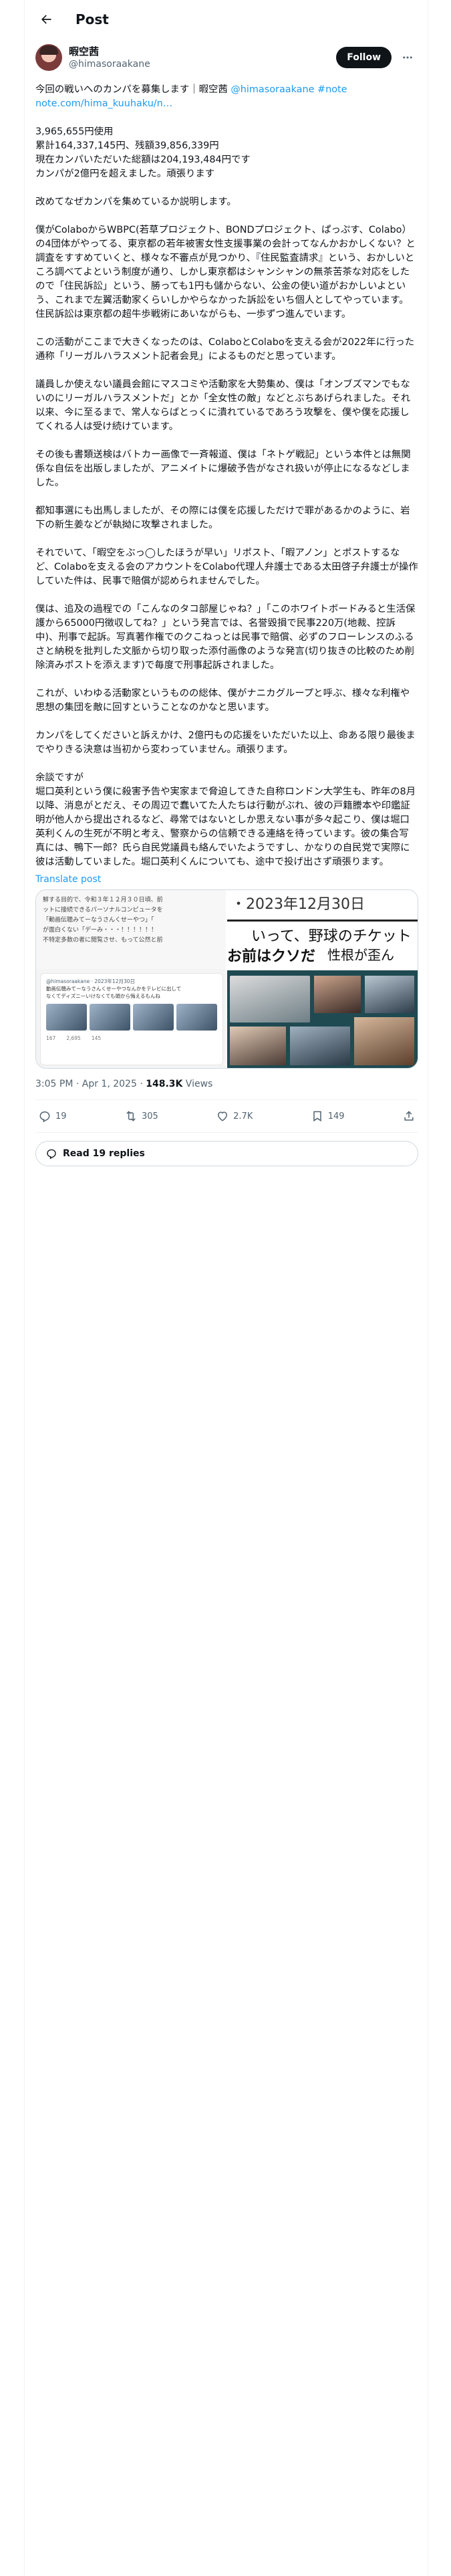 This screenshot has height=2576, width=451. What do you see at coordinates (61, 1116) in the screenshot?
I see `reply-count: 19` at bounding box center [61, 1116].